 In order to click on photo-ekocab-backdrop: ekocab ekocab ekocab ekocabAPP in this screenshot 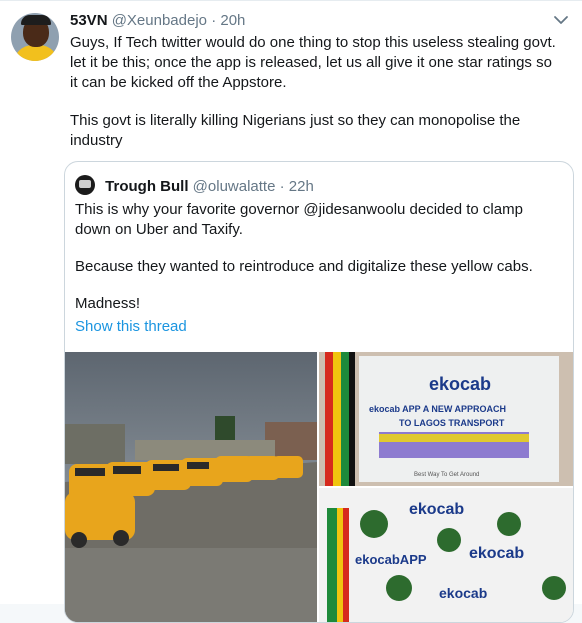, I will do `click(446, 555)`.